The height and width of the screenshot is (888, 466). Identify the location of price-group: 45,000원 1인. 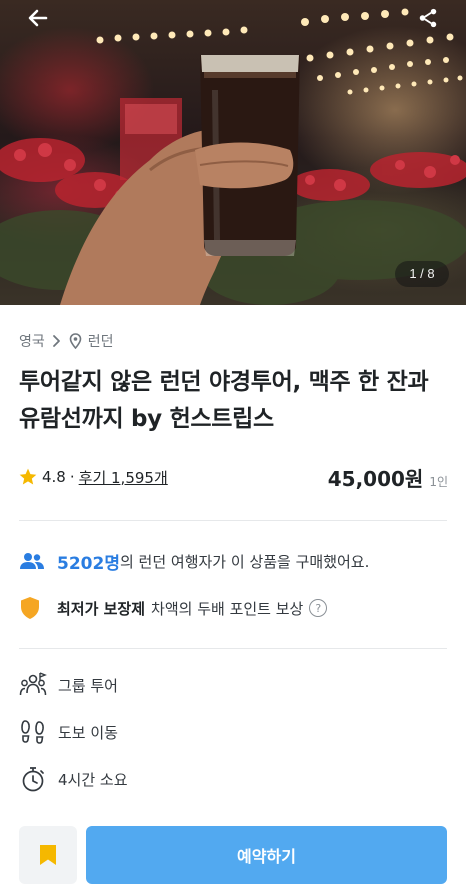
(388, 477).